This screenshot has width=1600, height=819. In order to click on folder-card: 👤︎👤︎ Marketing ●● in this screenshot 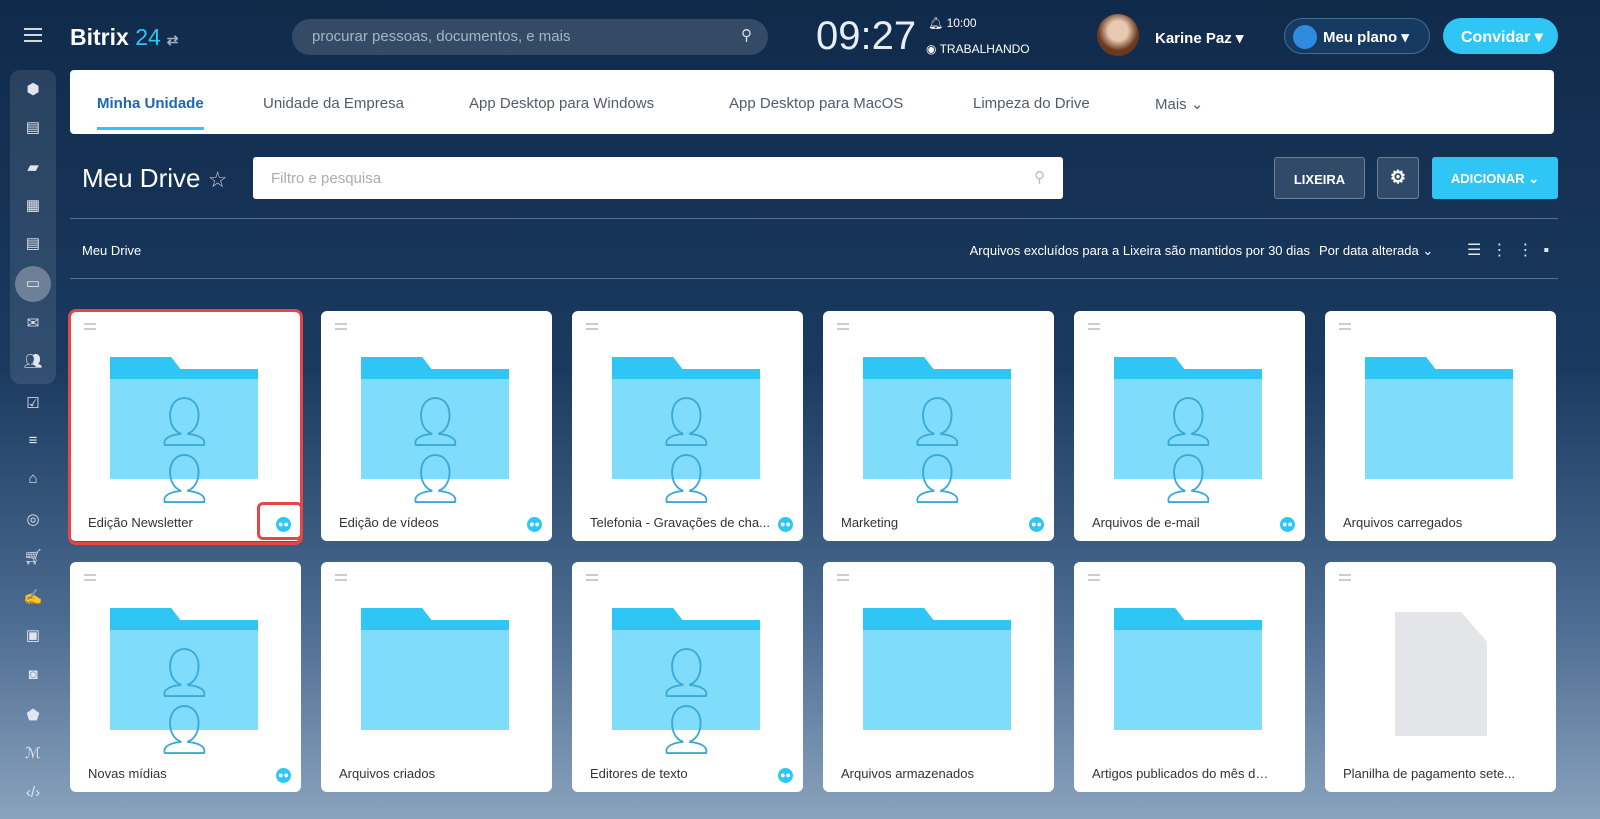, I will do `click(938, 426)`.